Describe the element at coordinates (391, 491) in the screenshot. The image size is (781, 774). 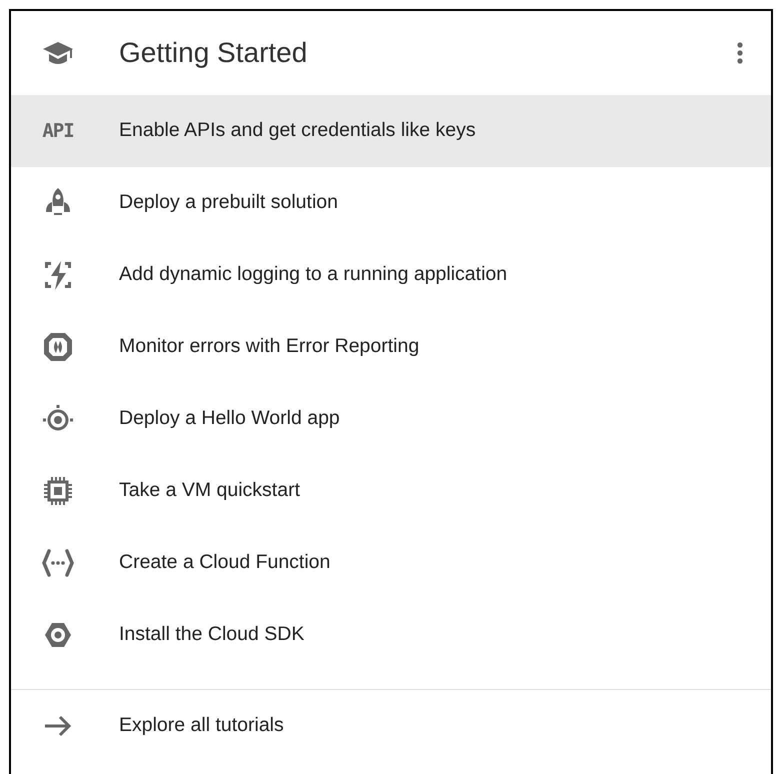
I see `tutorial-item: Take a VM quickstart` at that location.